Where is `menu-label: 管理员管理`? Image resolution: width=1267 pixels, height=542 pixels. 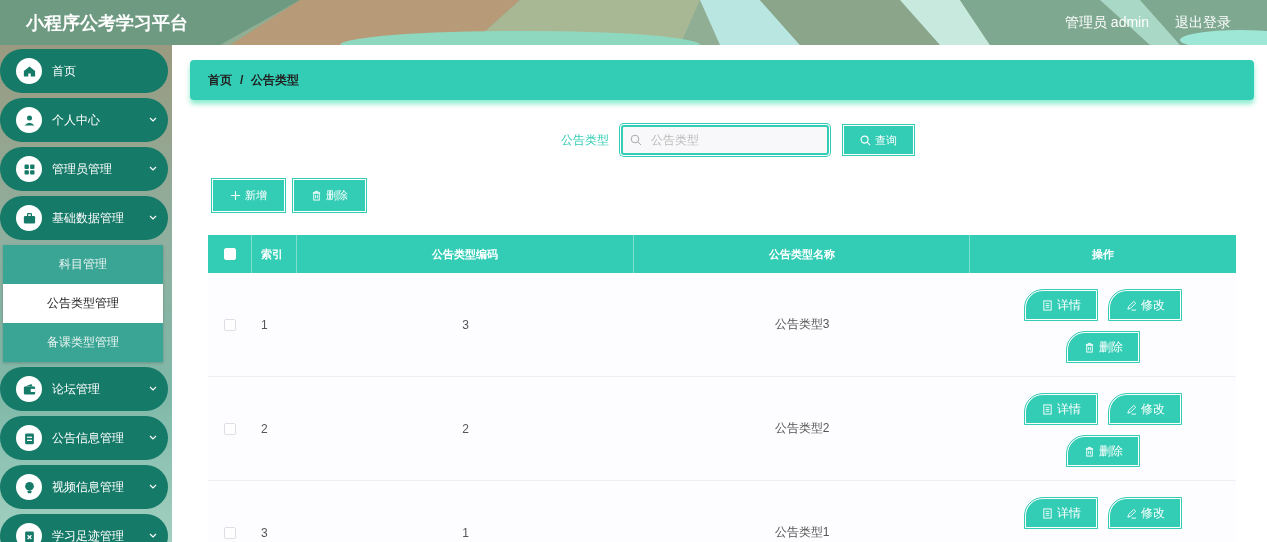 menu-label: 管理员管理 is located at coordinates (82, 169).